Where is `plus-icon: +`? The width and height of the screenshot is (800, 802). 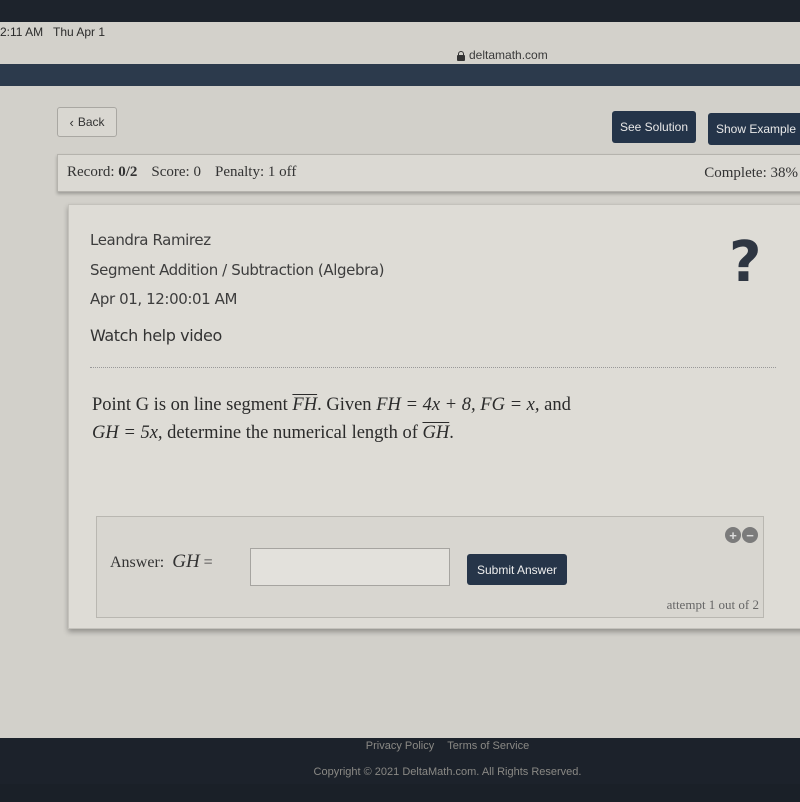
plus-icon: + is located at coordinates (733, 535).